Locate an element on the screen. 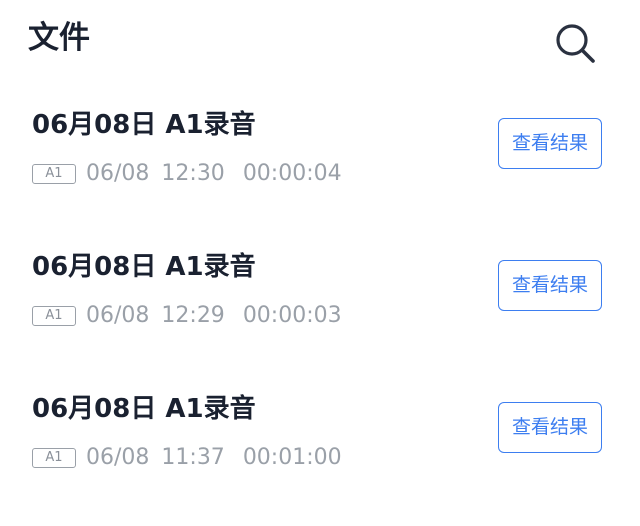 The height and width of the screenshot is (526, 640). file-meta: A1 06/08 11:37 00:01:00 is located at coordinates (187, 458).